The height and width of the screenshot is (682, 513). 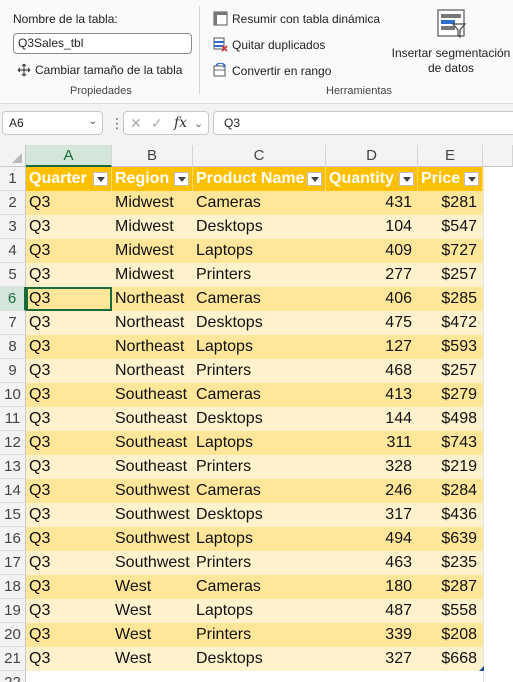 I want to click on column-header-c: C, so click(x=259, y=156).